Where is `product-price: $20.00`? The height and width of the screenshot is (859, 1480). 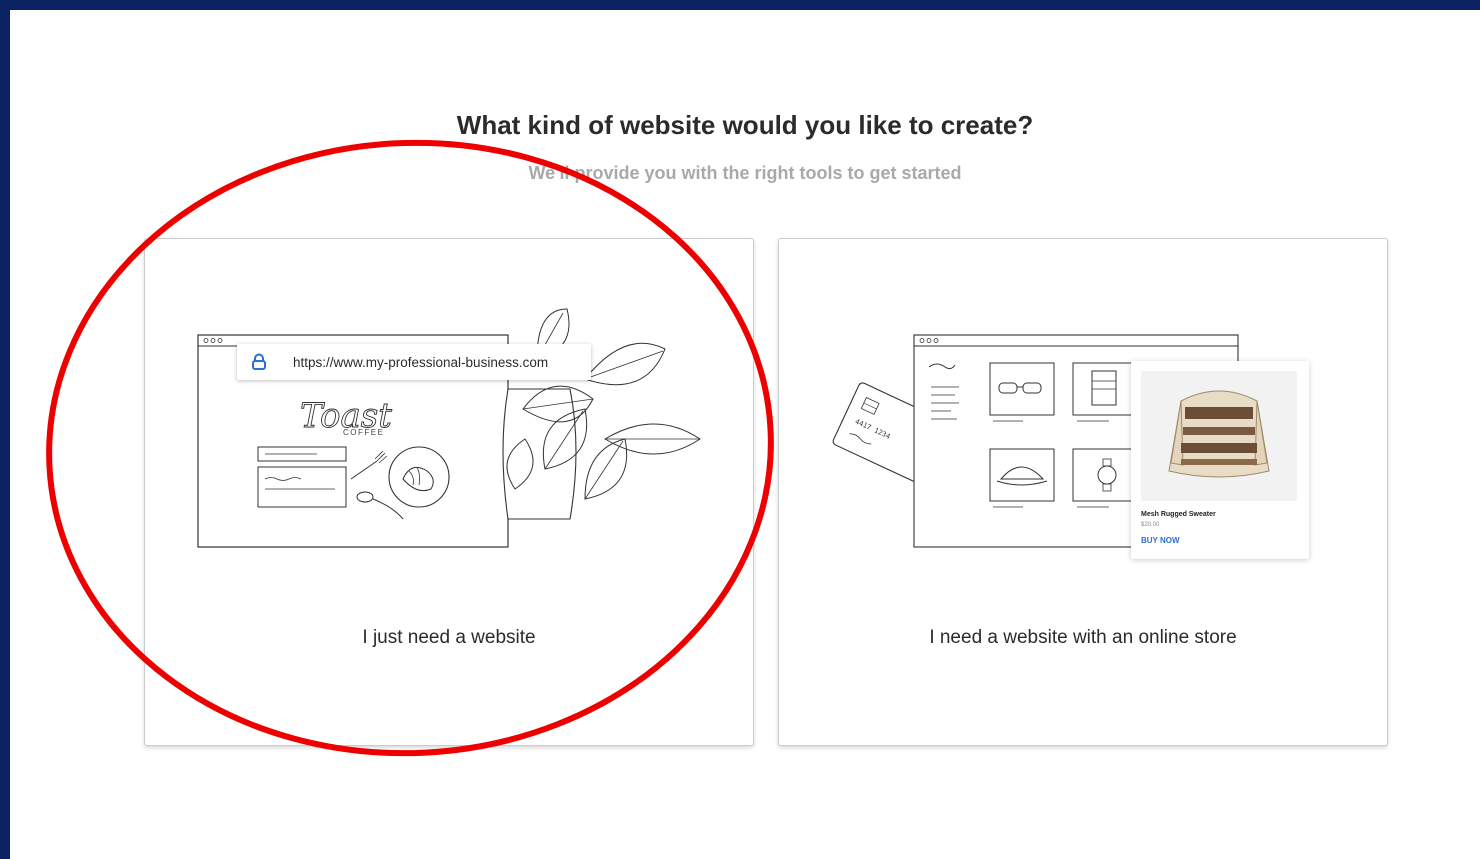
product-price: $20.00 is located at coordinates (1150, 525).